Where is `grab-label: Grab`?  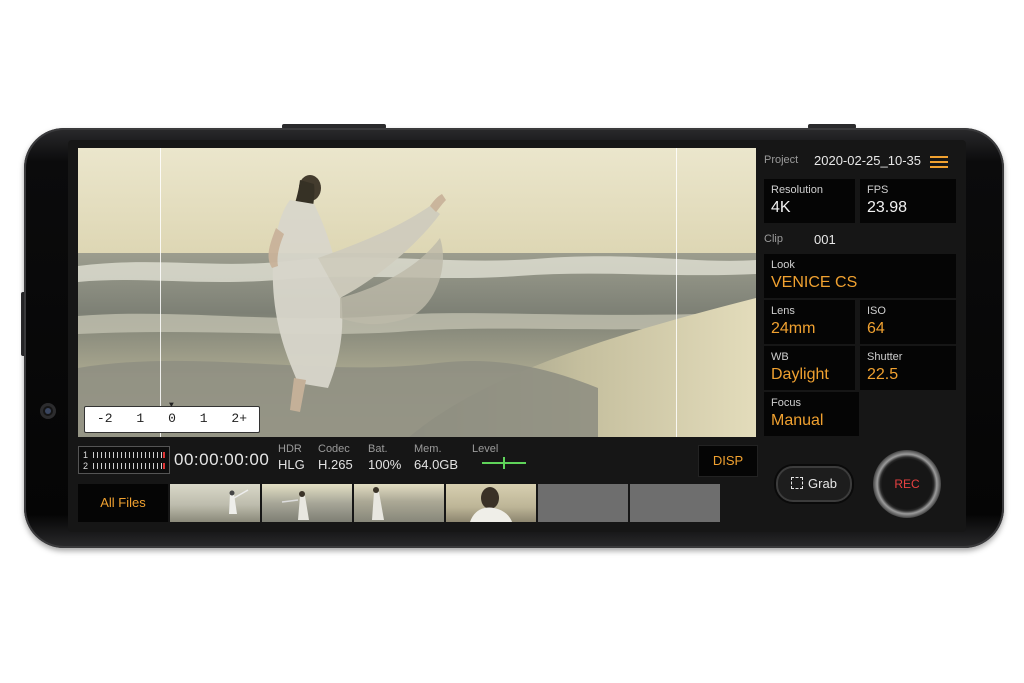 grab-label: Grab is located at coordinates (822, 483).